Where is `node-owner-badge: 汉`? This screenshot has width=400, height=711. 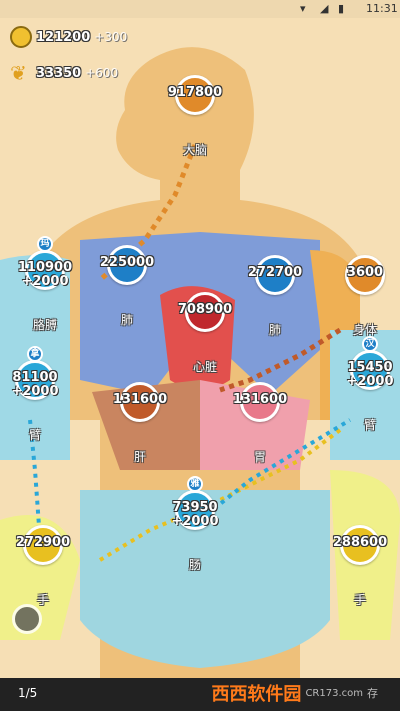 node-owner-badge: 汉 is located at coordinates (370, 344).